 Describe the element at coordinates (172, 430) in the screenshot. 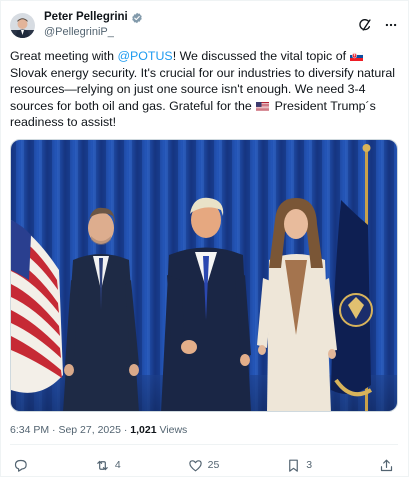

I see `views-label: Views` at that location.